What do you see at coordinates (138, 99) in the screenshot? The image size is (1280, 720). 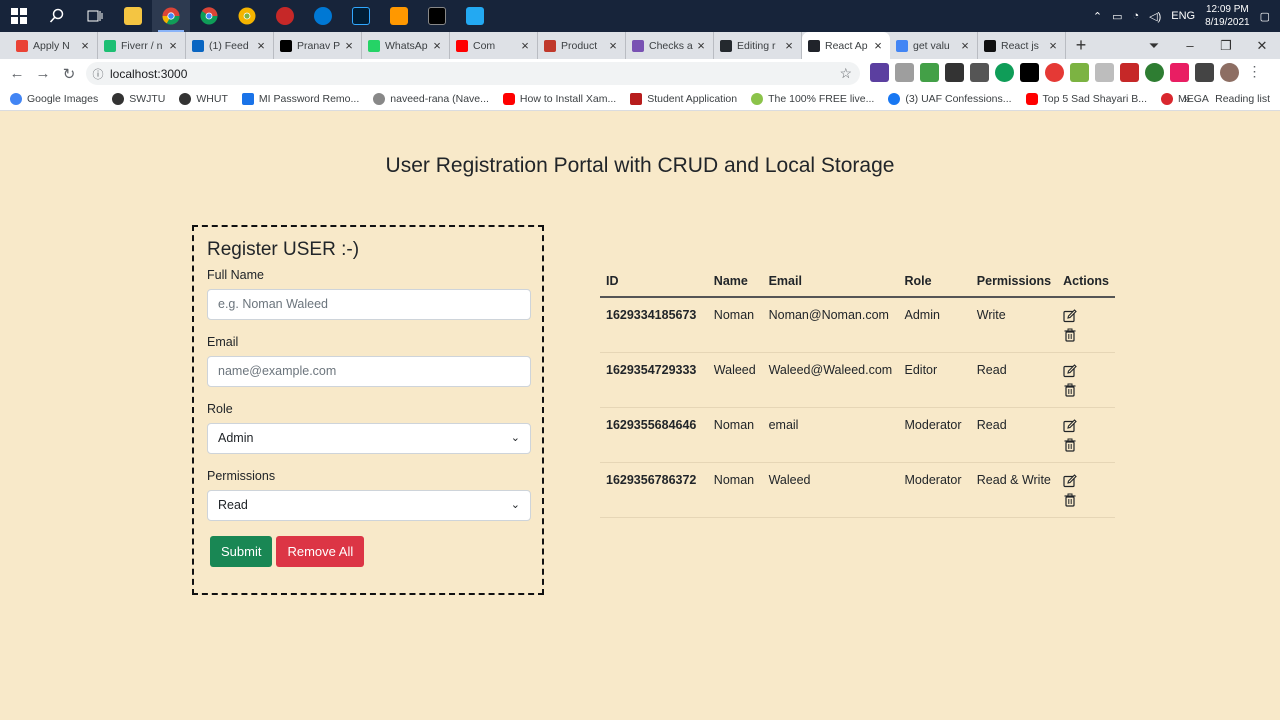 I see `bookmark-swjtu: SWJTU` at bounding box center [138, 99].